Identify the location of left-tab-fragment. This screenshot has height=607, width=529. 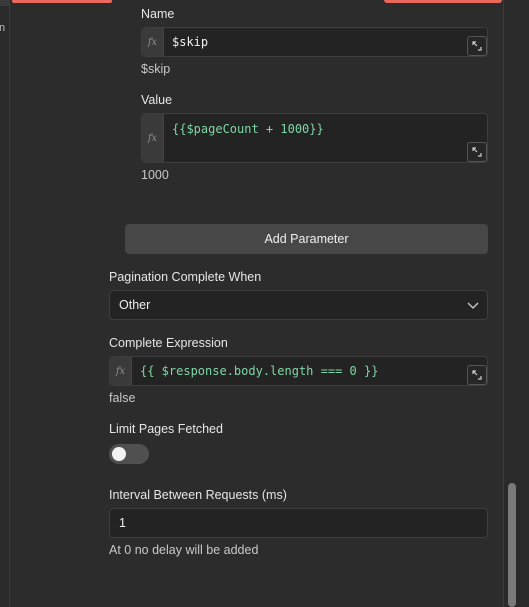
(5, 3).